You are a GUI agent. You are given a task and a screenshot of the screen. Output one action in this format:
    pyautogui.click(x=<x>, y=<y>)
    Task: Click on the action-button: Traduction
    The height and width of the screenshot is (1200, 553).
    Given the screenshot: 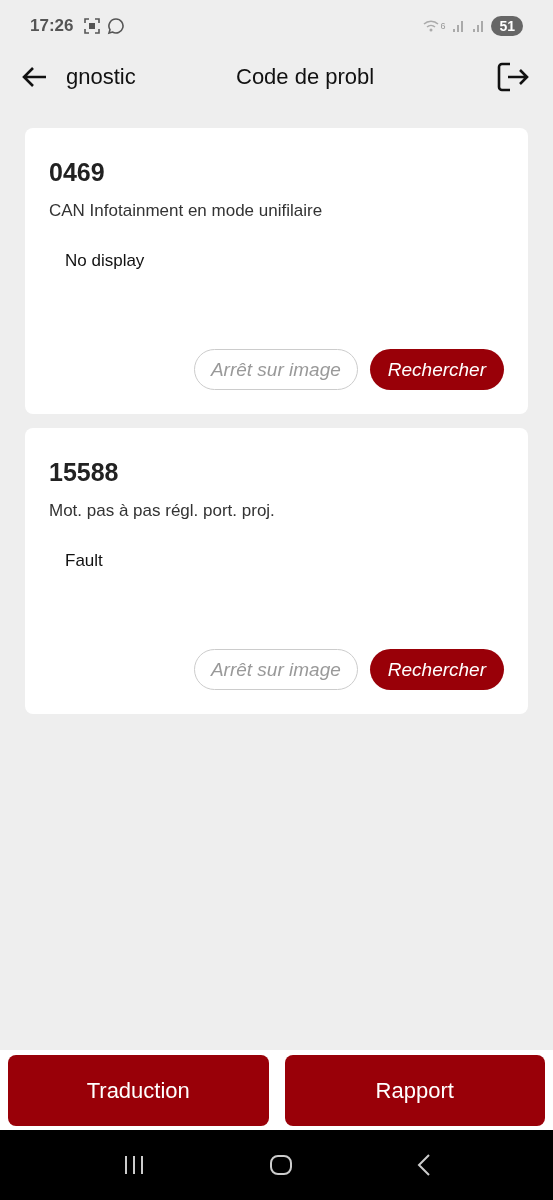 What is the action you would take?
    pyautogui.click(x=138, y=1090)
    